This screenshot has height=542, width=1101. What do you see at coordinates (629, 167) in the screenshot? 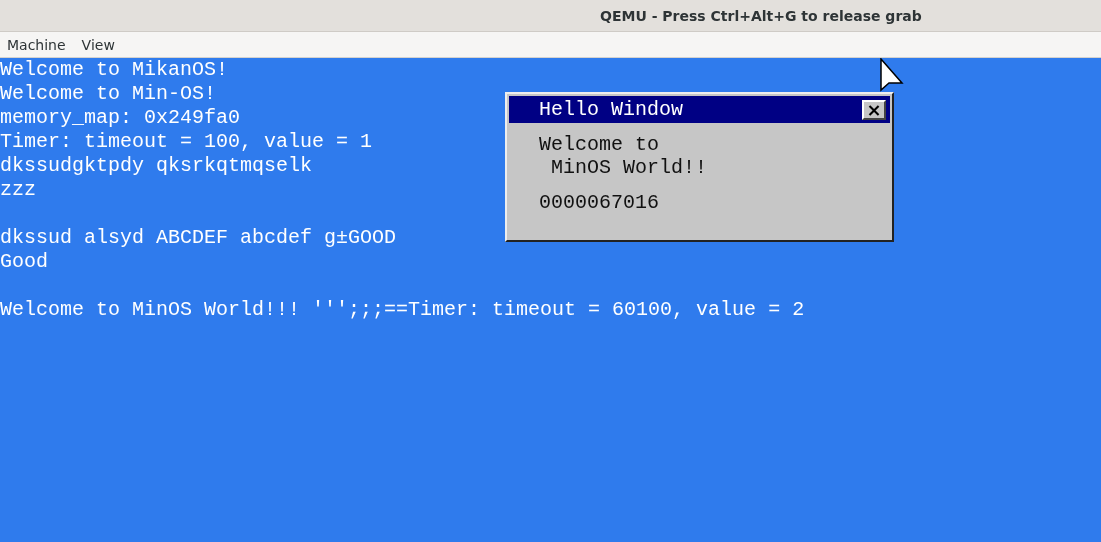
I see `window-text: MinOS World!!` at bounding box center [629, 167].